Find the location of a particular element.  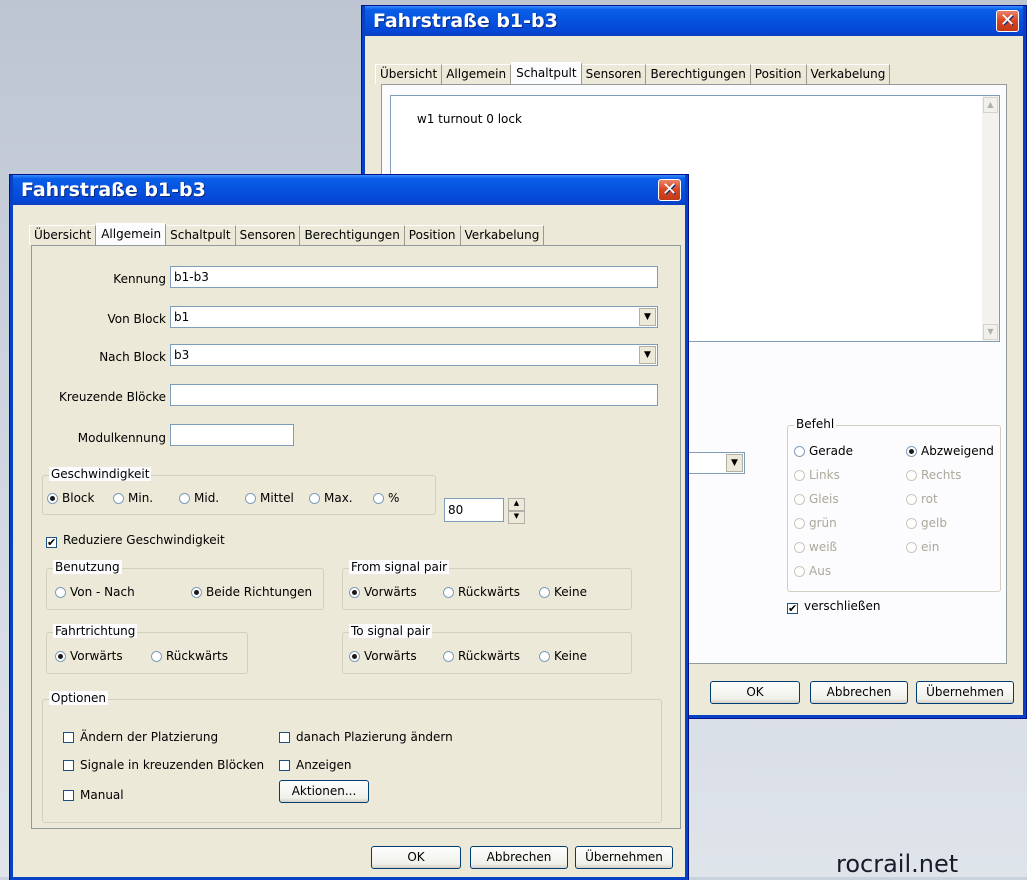

speed-percent-spinner: ▲ ▼ is located at coordinates (516, 511).